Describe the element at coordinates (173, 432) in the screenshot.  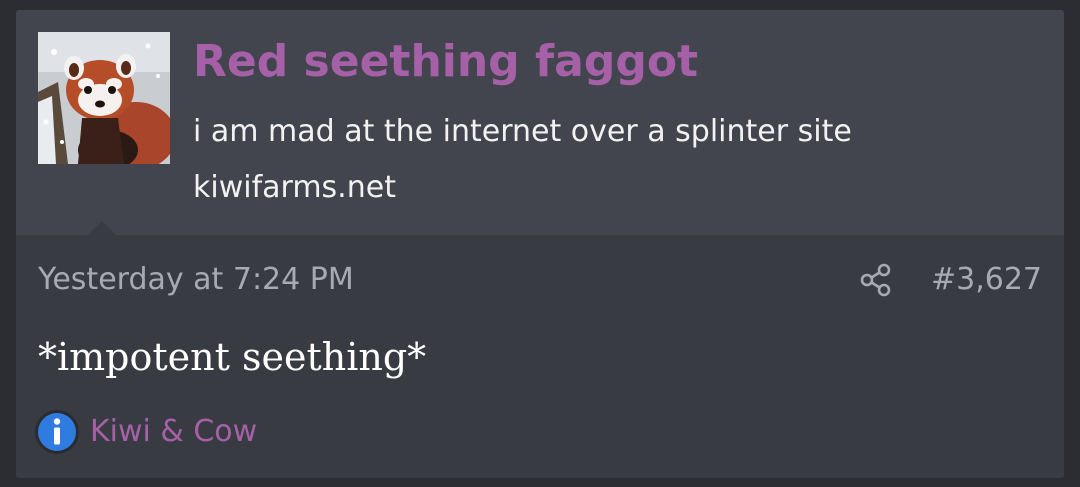
I see `reaction-users-label: Kiwi & Cow` at that location.